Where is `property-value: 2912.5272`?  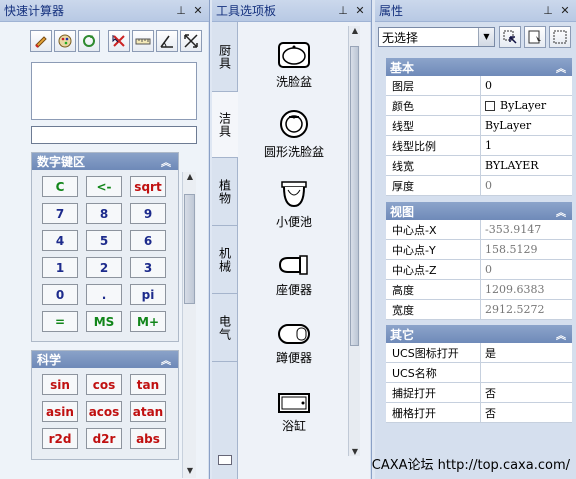 property-value: 2912.5272 is located at coordinates (526, 309).